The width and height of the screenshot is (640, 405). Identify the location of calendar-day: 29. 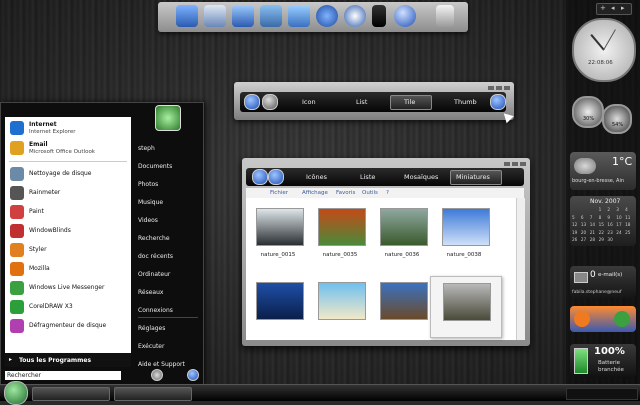
(603, 241).